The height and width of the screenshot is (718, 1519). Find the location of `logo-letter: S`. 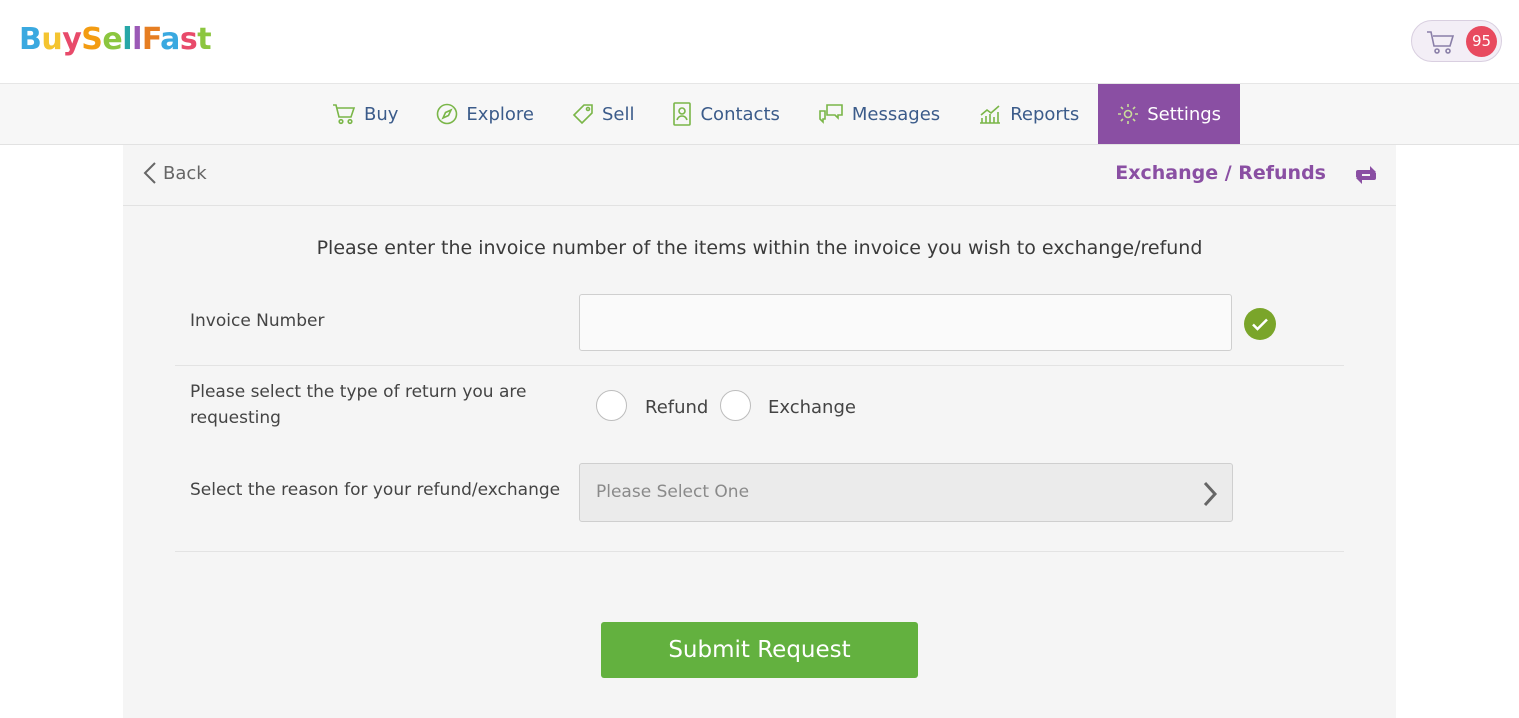

logo-letter: S is located at coordinates (92, 39).